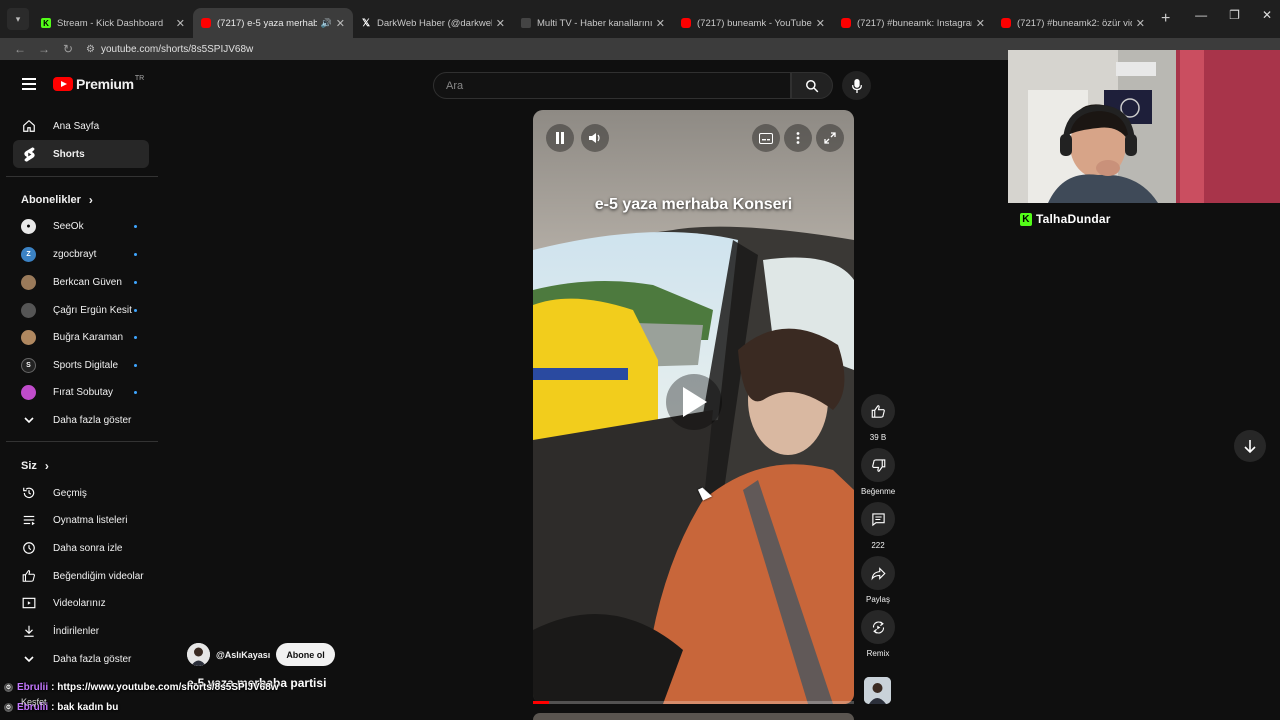 The height and width of the screenshot is (720, 1280). Describe the element at coordinates (81, 226) in the screenshot. I see `sidebar-item-subscription: ● SeeOk` at that location.